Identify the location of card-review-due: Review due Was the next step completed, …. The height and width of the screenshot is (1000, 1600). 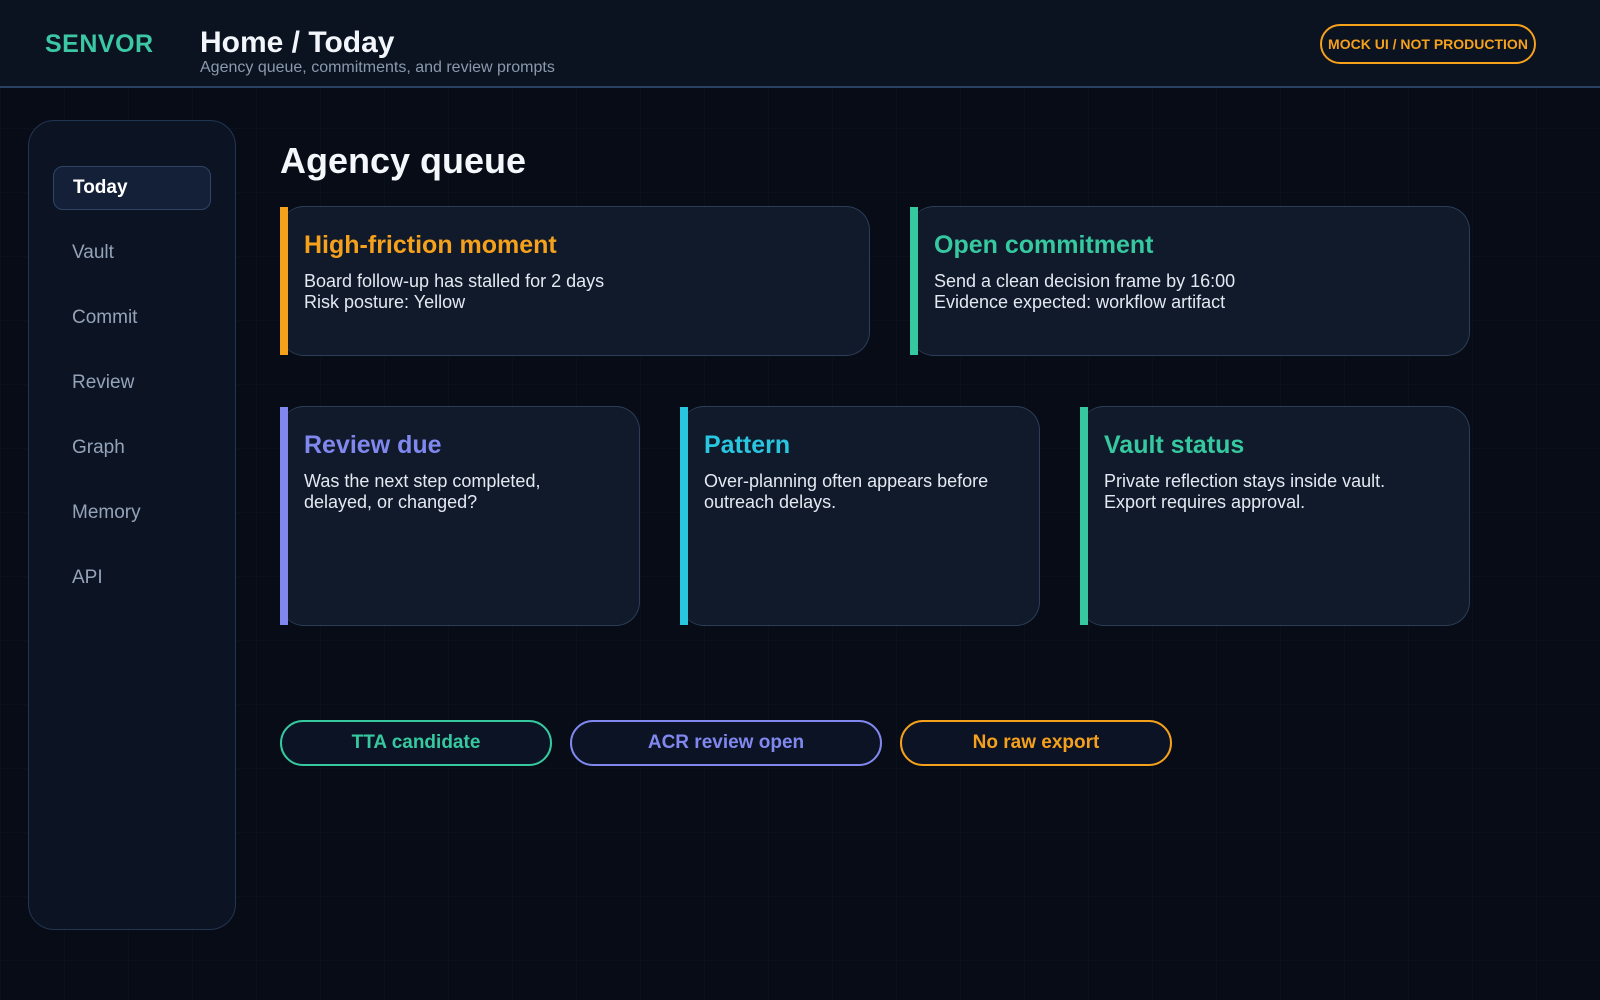
(460, 516).